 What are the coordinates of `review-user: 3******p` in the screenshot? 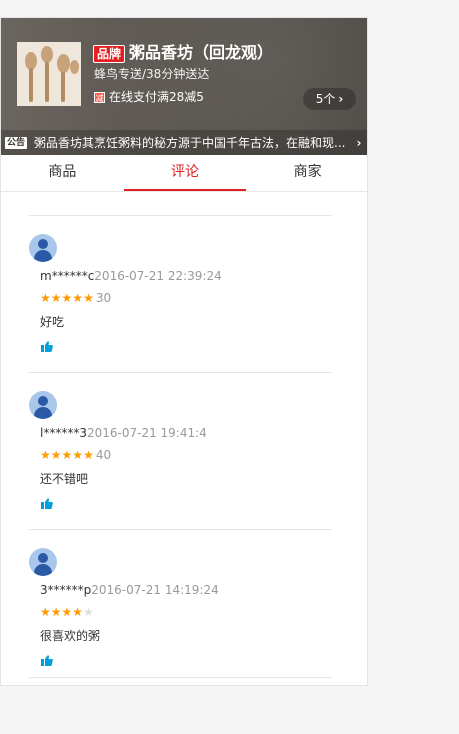 It's located at (66, 590).